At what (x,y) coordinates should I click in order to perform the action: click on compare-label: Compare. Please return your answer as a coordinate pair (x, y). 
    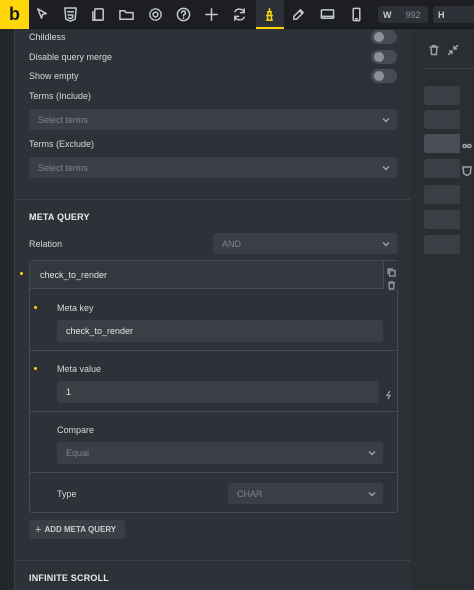
    Looking at the image, I should click on (76, 430).